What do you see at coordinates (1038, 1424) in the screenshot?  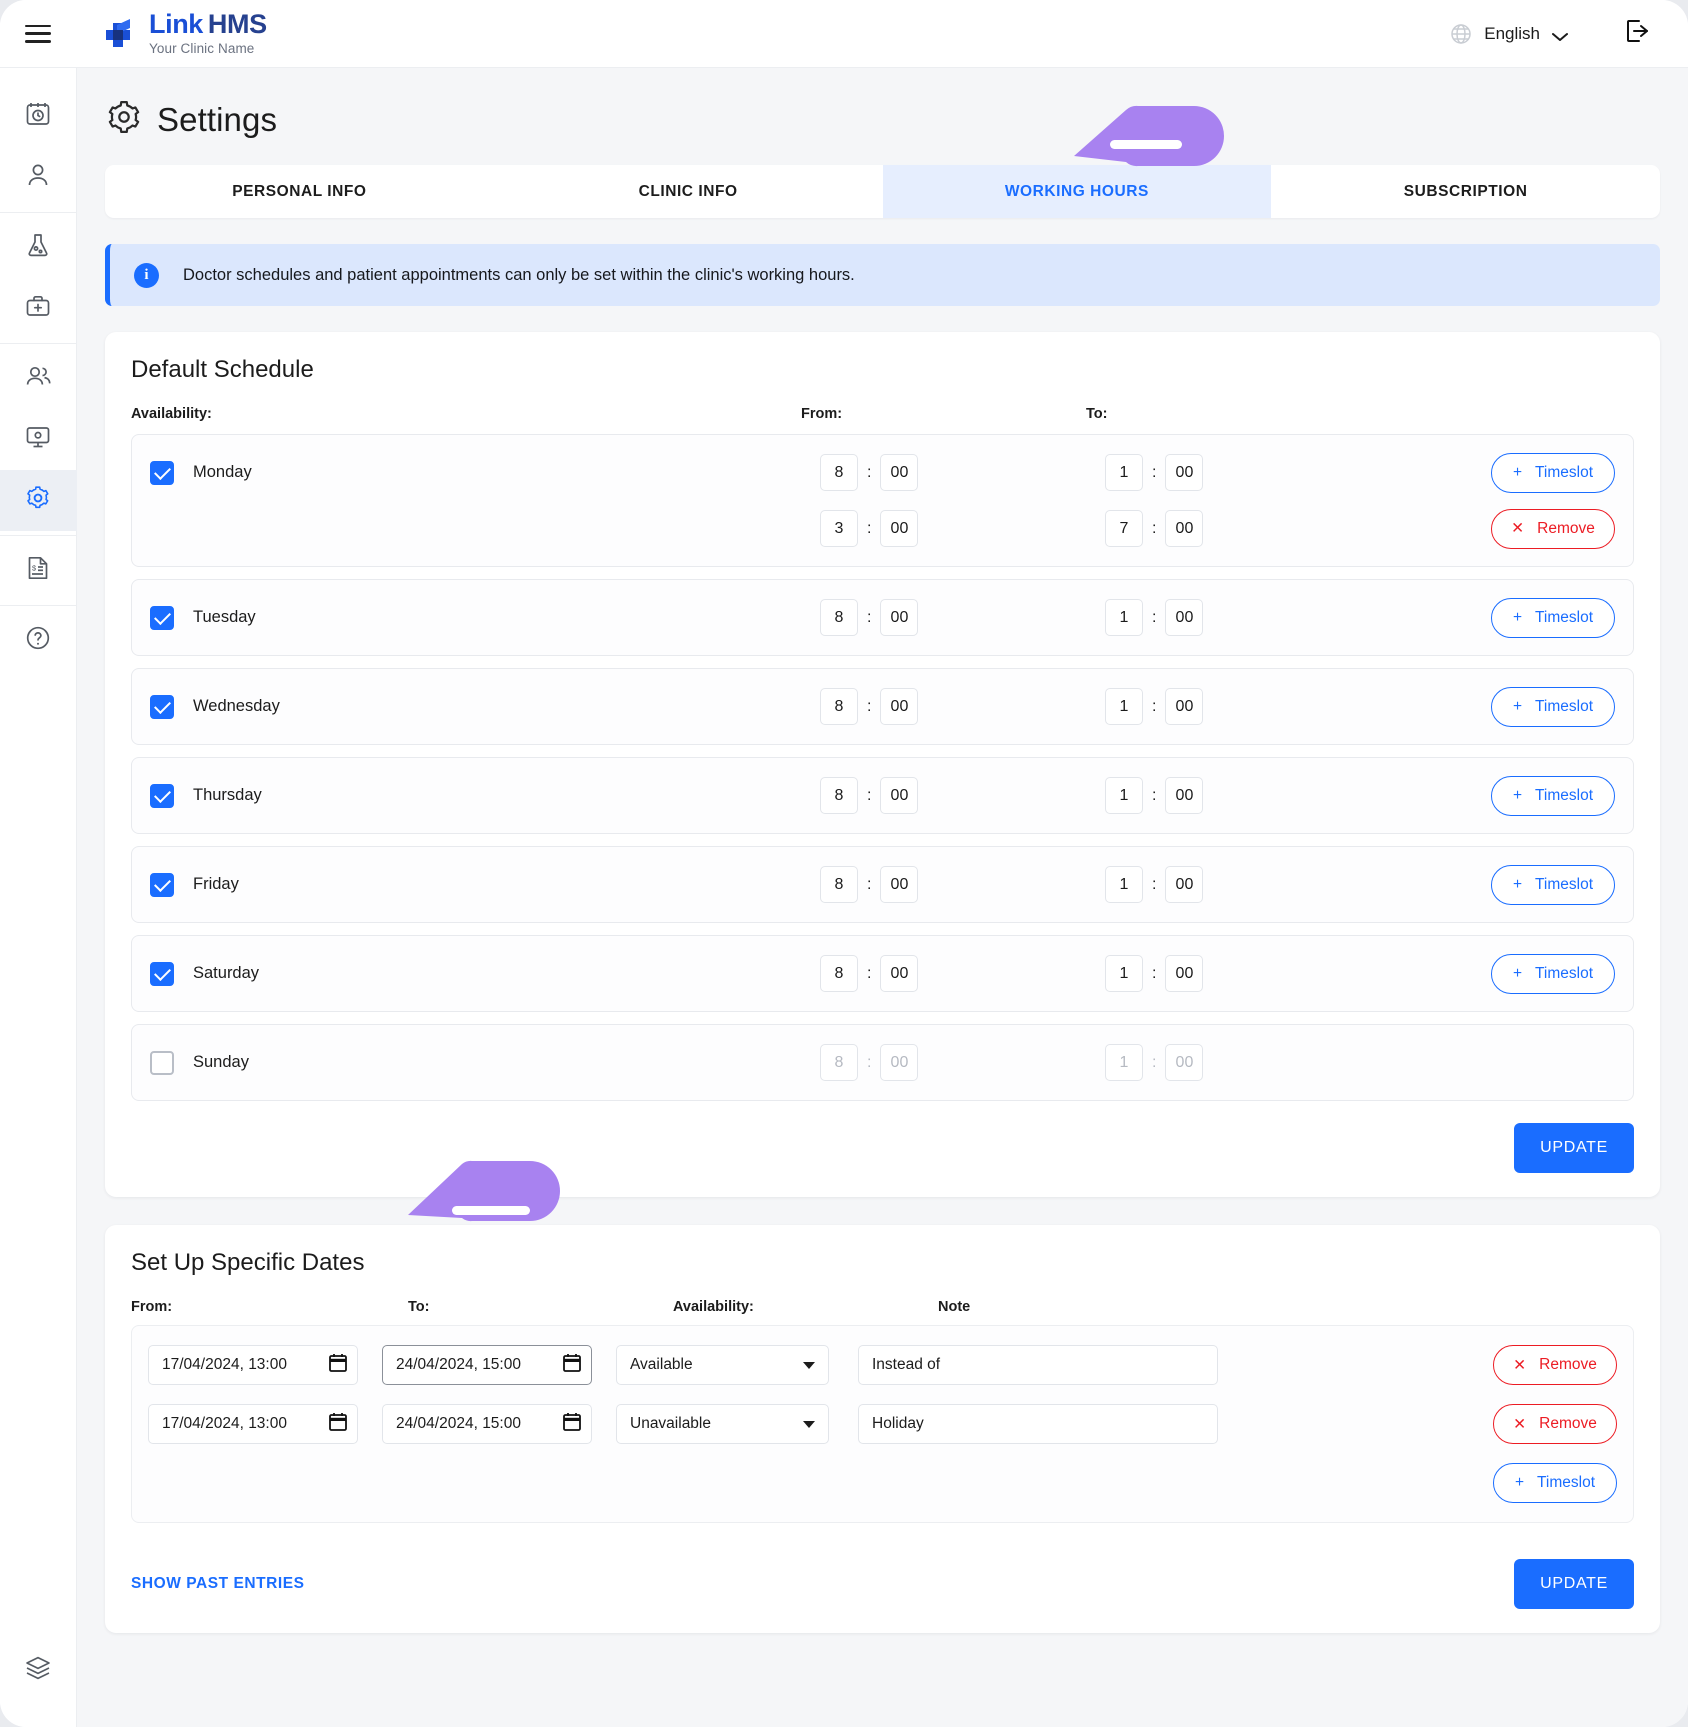 I see `note-input-2: Holiday` at bounding box center [1038, 1424].